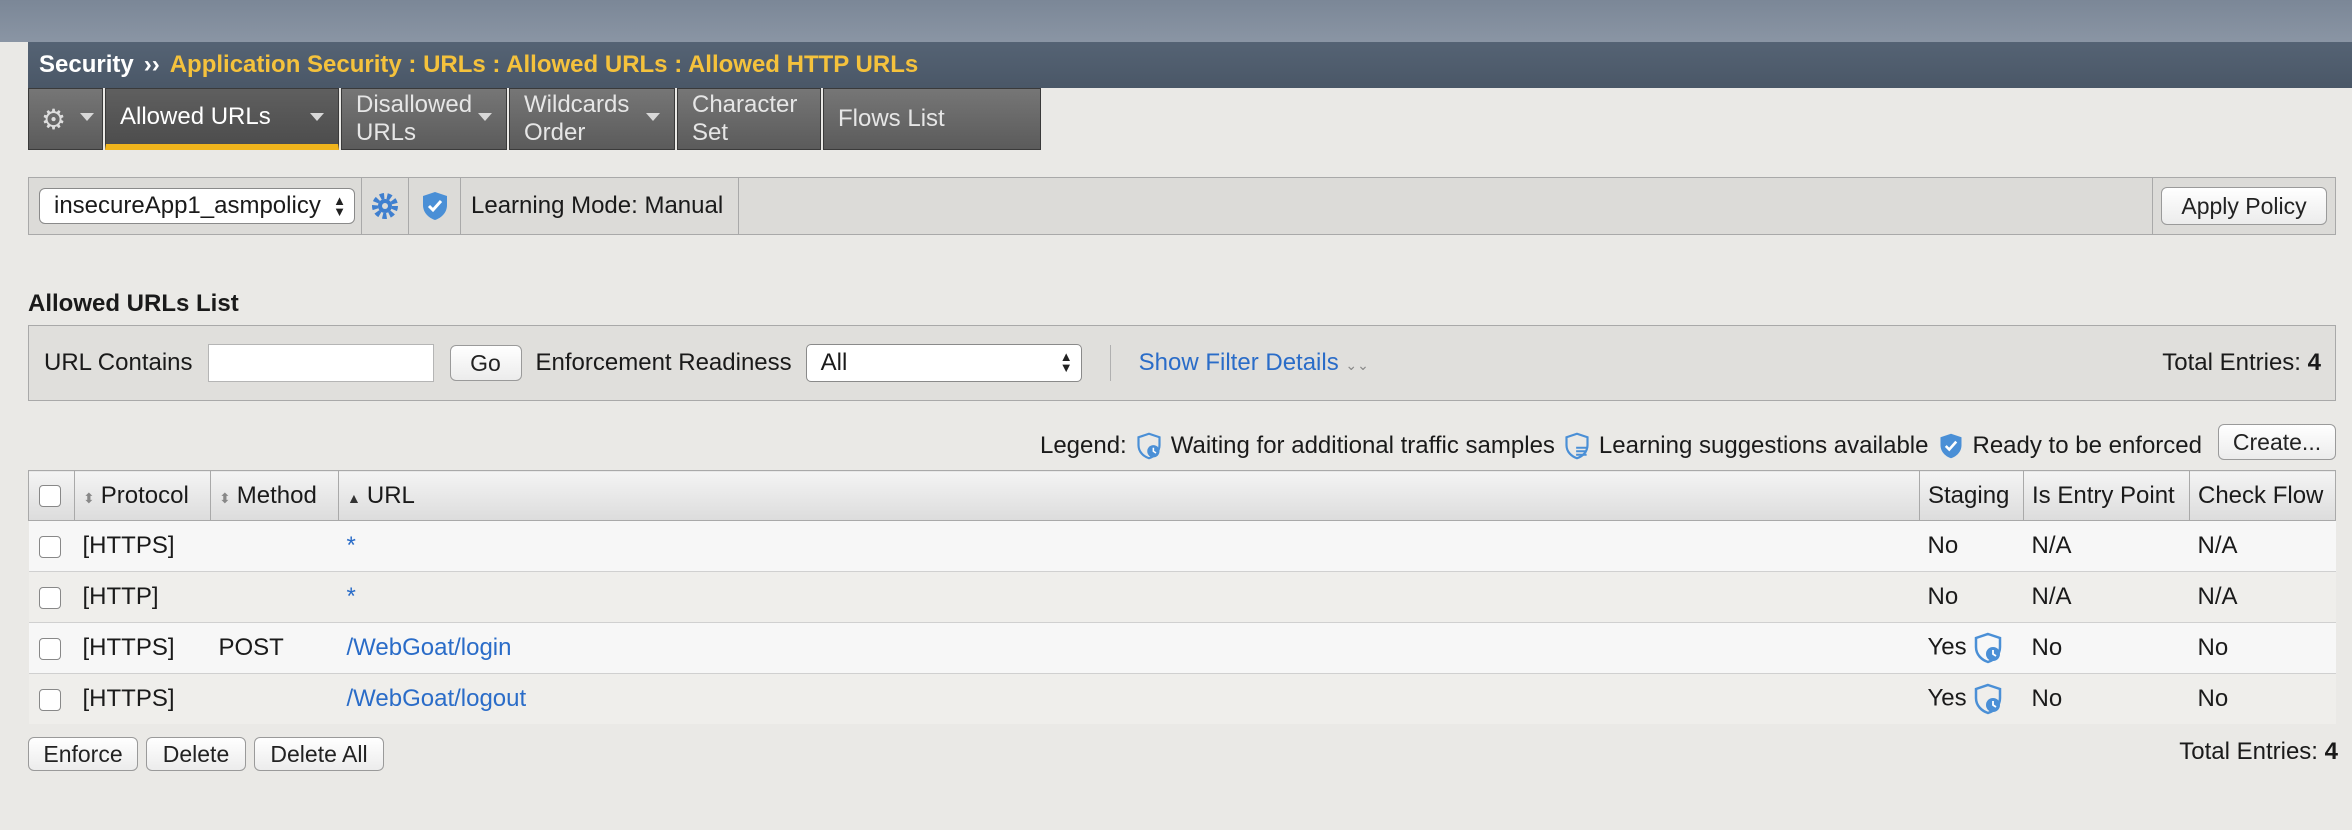  I want to click on url-link: /WebGoat/logout, so click(437, 698).